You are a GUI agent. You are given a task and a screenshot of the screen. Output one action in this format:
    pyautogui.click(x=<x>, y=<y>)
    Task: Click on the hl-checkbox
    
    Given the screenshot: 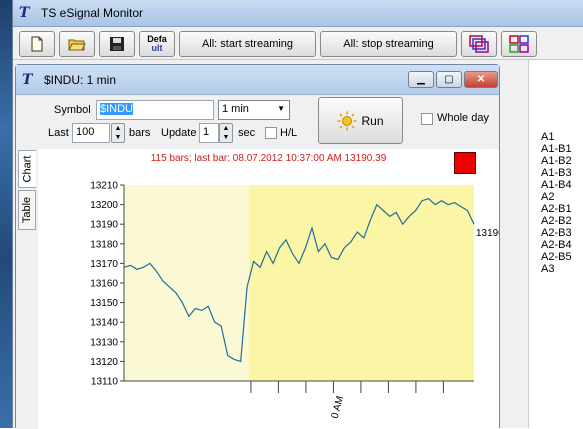 What is the action you would take?
    pyautogui.click(x=271, y=133)
    